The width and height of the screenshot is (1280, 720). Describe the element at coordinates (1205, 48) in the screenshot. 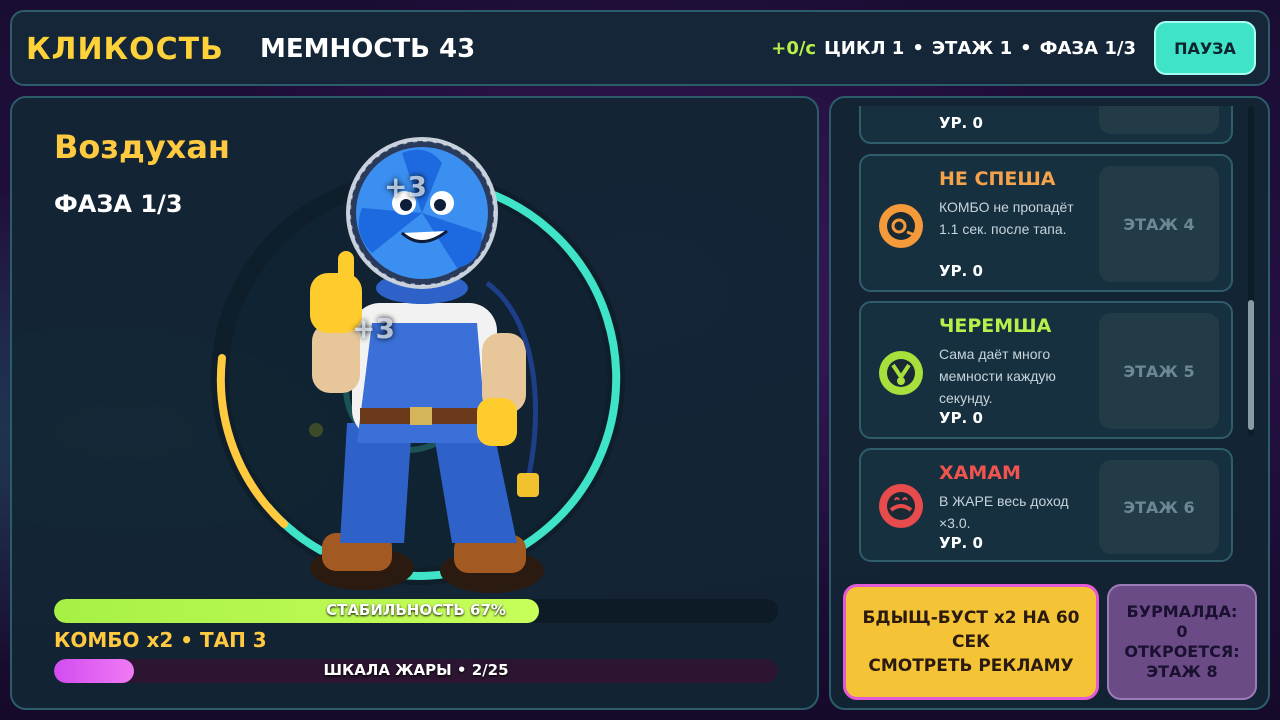

I see `pause-button: ПАУЗА` at that location.